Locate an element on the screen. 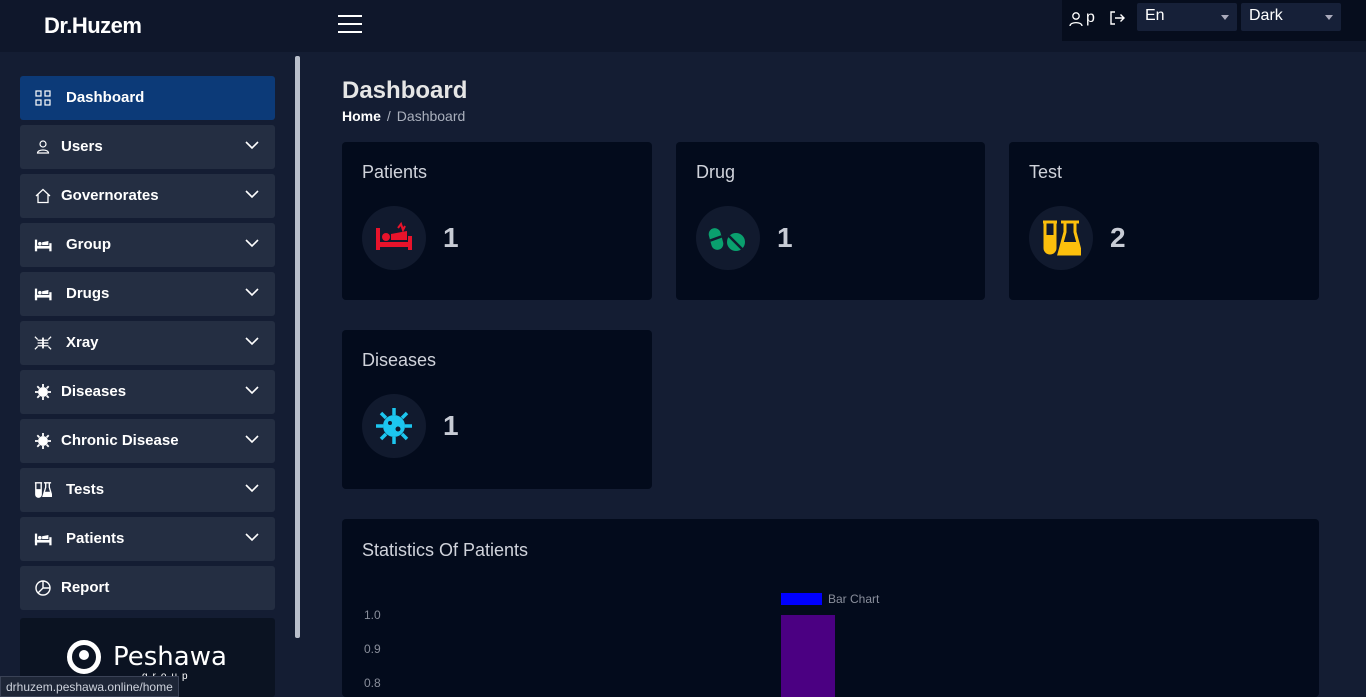 Image resolution: width=1366 pixels, height=697 pixels. status-bar-url: drhuzem.peshawa.online/home is located at coordinates (89, 686).